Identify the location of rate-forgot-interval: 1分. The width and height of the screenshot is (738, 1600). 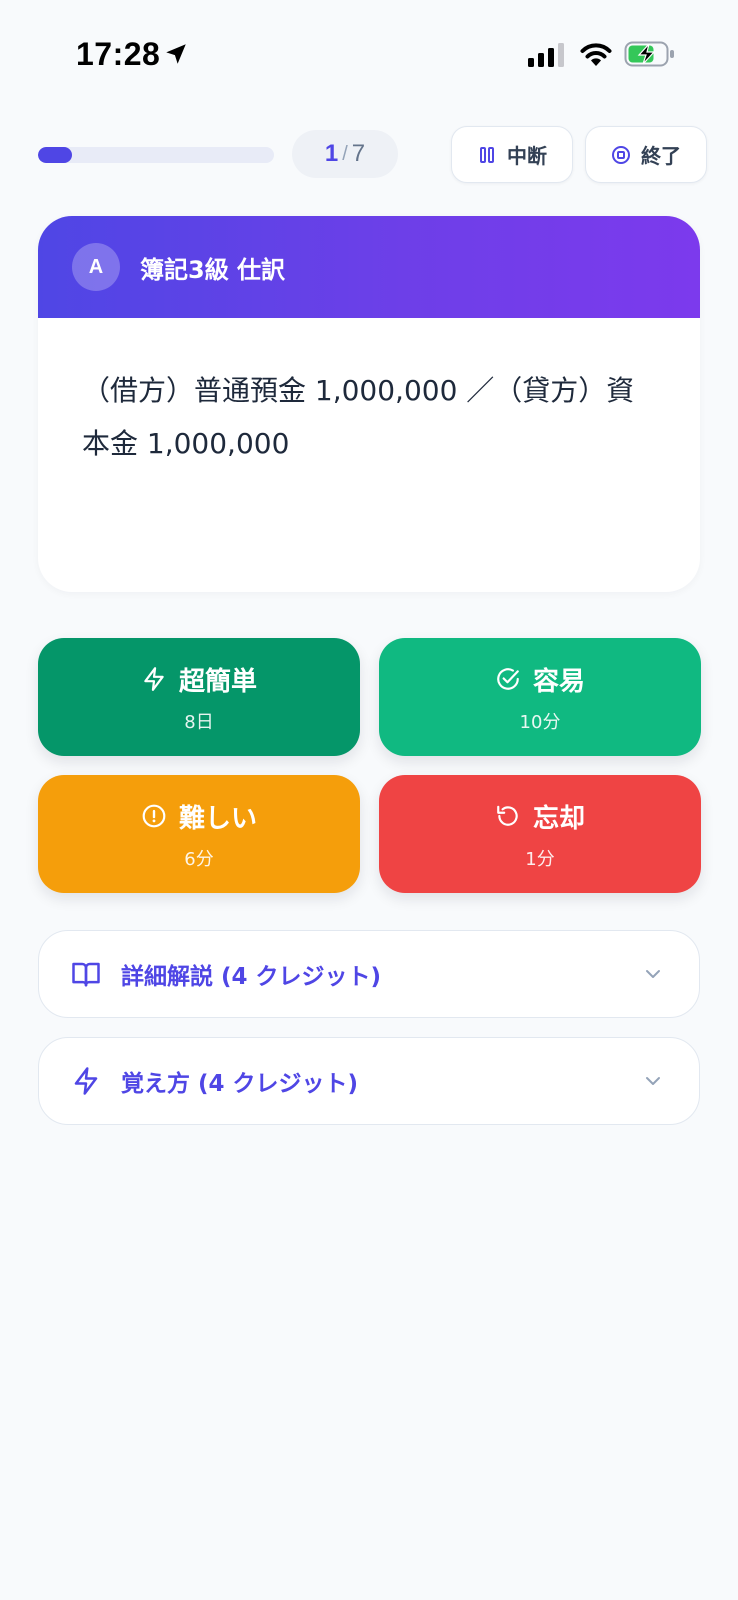
(540, 859).